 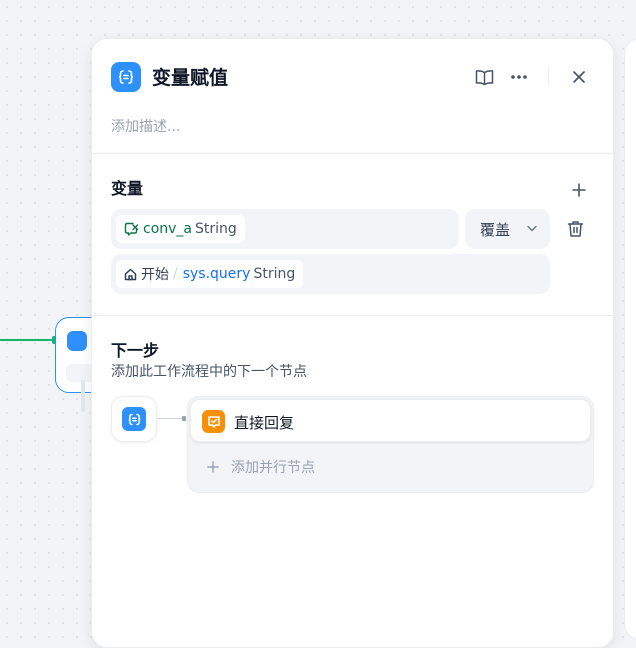 What do you see at coordinates (264, 423) in the screenshot?
I see `next-node-label: 直接回复` at bounding box center [264, 423].